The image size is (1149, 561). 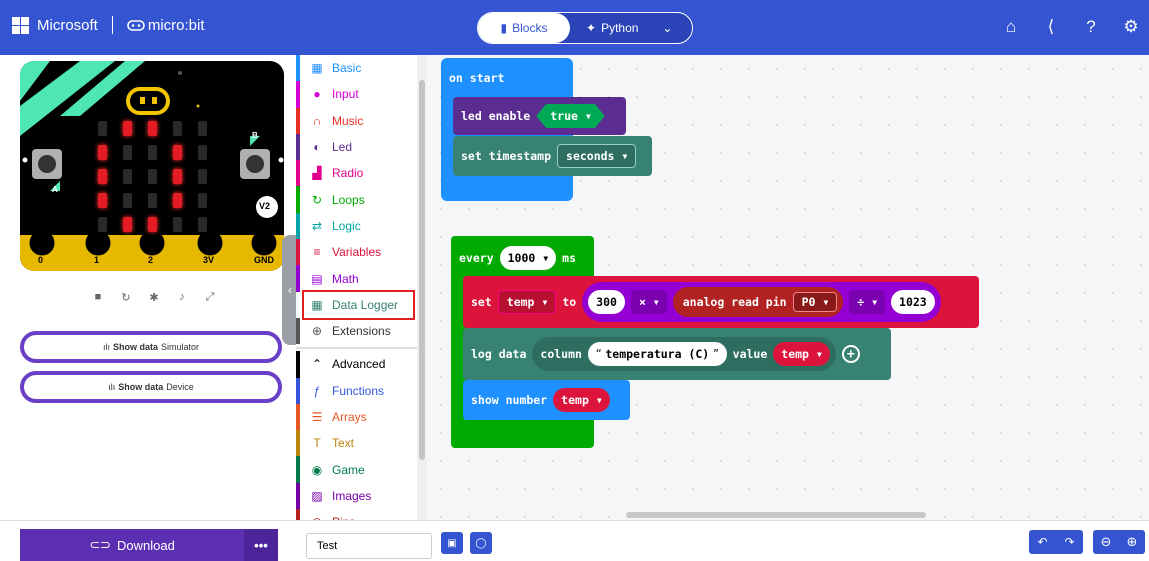 What do you see at coordinates (108, 25) in the screenshot?
I see `brand: Microsoft micro:bit` at bounding box center [108, 25].